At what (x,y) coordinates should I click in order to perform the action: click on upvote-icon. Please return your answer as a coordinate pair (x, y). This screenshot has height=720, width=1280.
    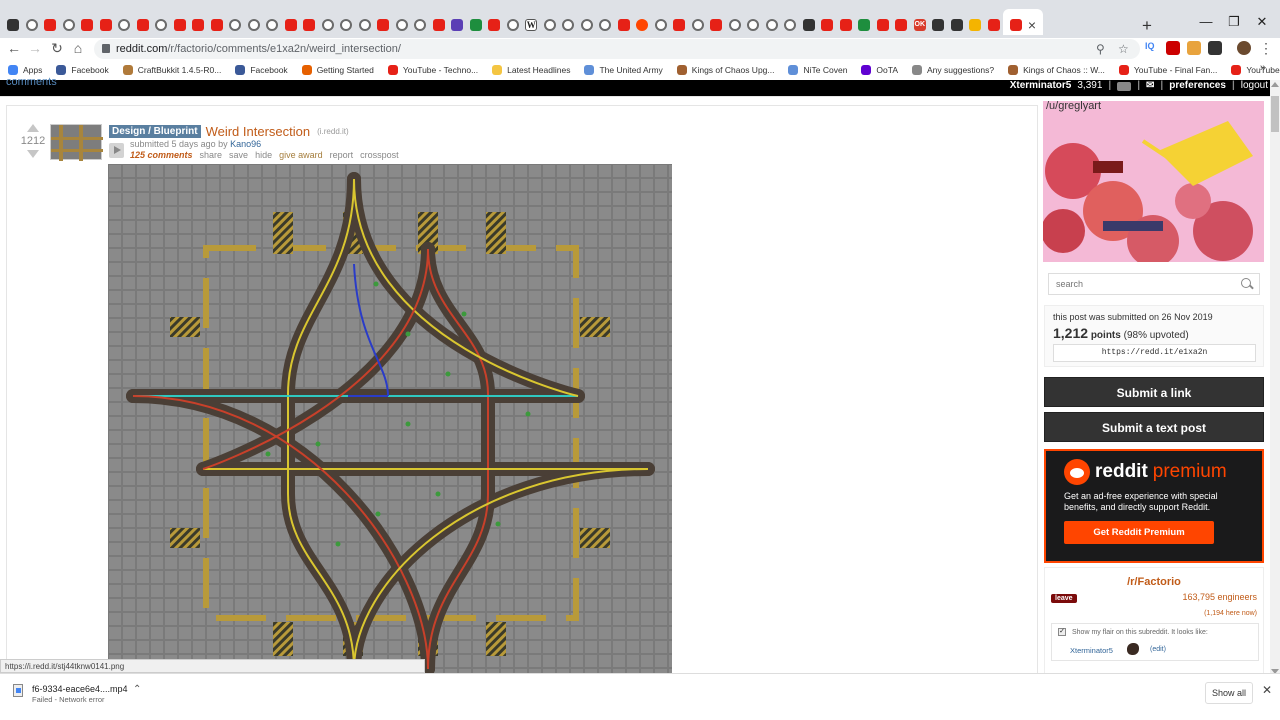
    Looking at the image, I should click on (33, 128).